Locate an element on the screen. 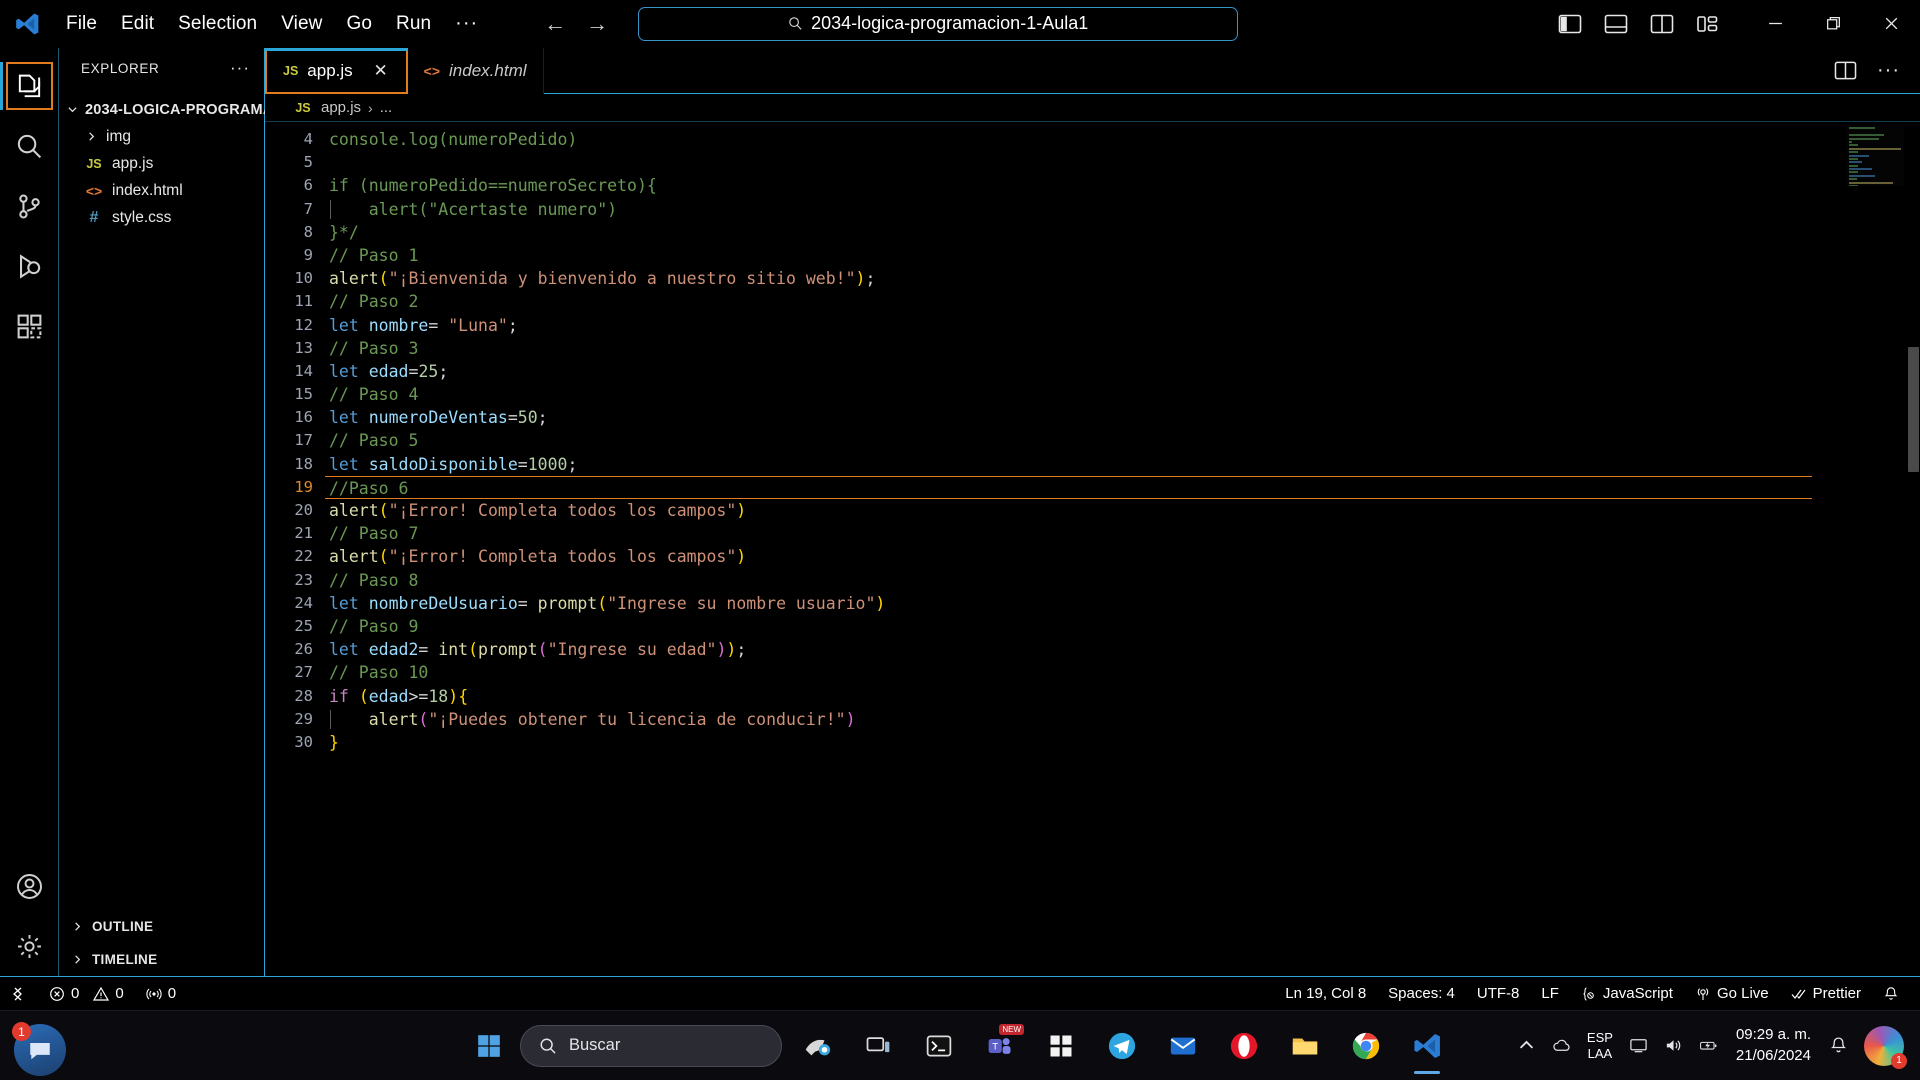  activity-bar-item-manage is located at coordinates (29, 946).